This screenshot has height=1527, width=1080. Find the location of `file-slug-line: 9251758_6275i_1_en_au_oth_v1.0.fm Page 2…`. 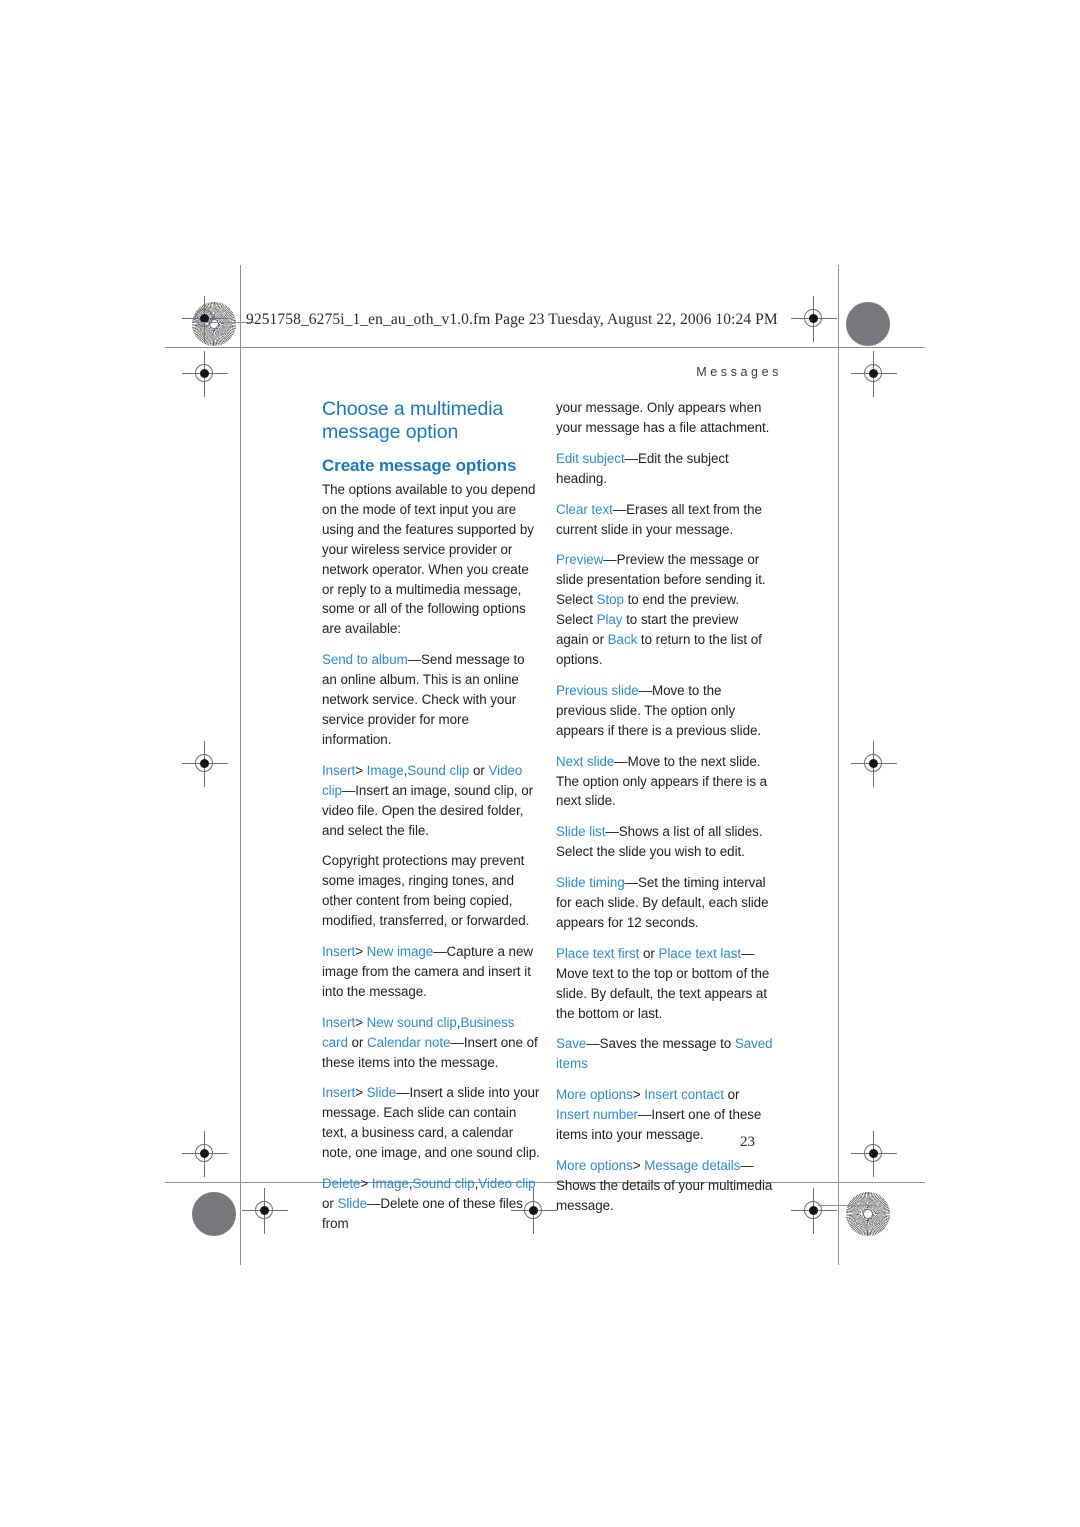

file-slug-line: 9251758_6275i_1_en_au_oth_v1.0.fm Page 2… is located at coordinates (512, 319).